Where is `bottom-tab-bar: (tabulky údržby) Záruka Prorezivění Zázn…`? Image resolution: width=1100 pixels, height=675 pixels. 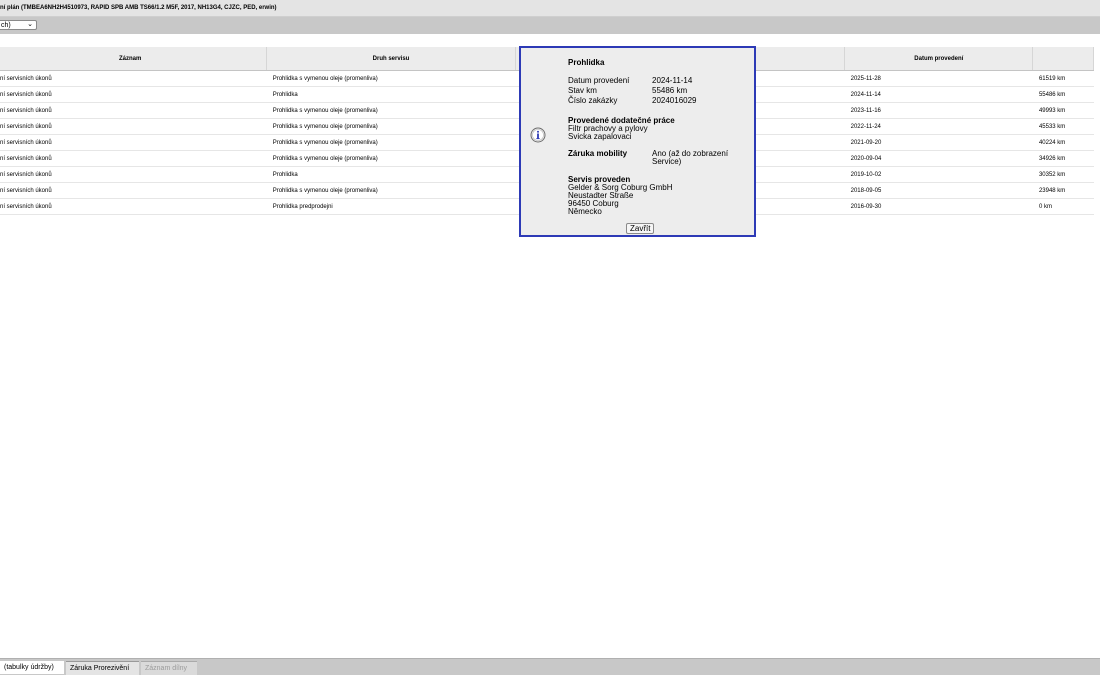 bottom-tab-bar: (tabulky údržby) Záruka Prorezivění Zázn… is located at coordinates (550, 666).